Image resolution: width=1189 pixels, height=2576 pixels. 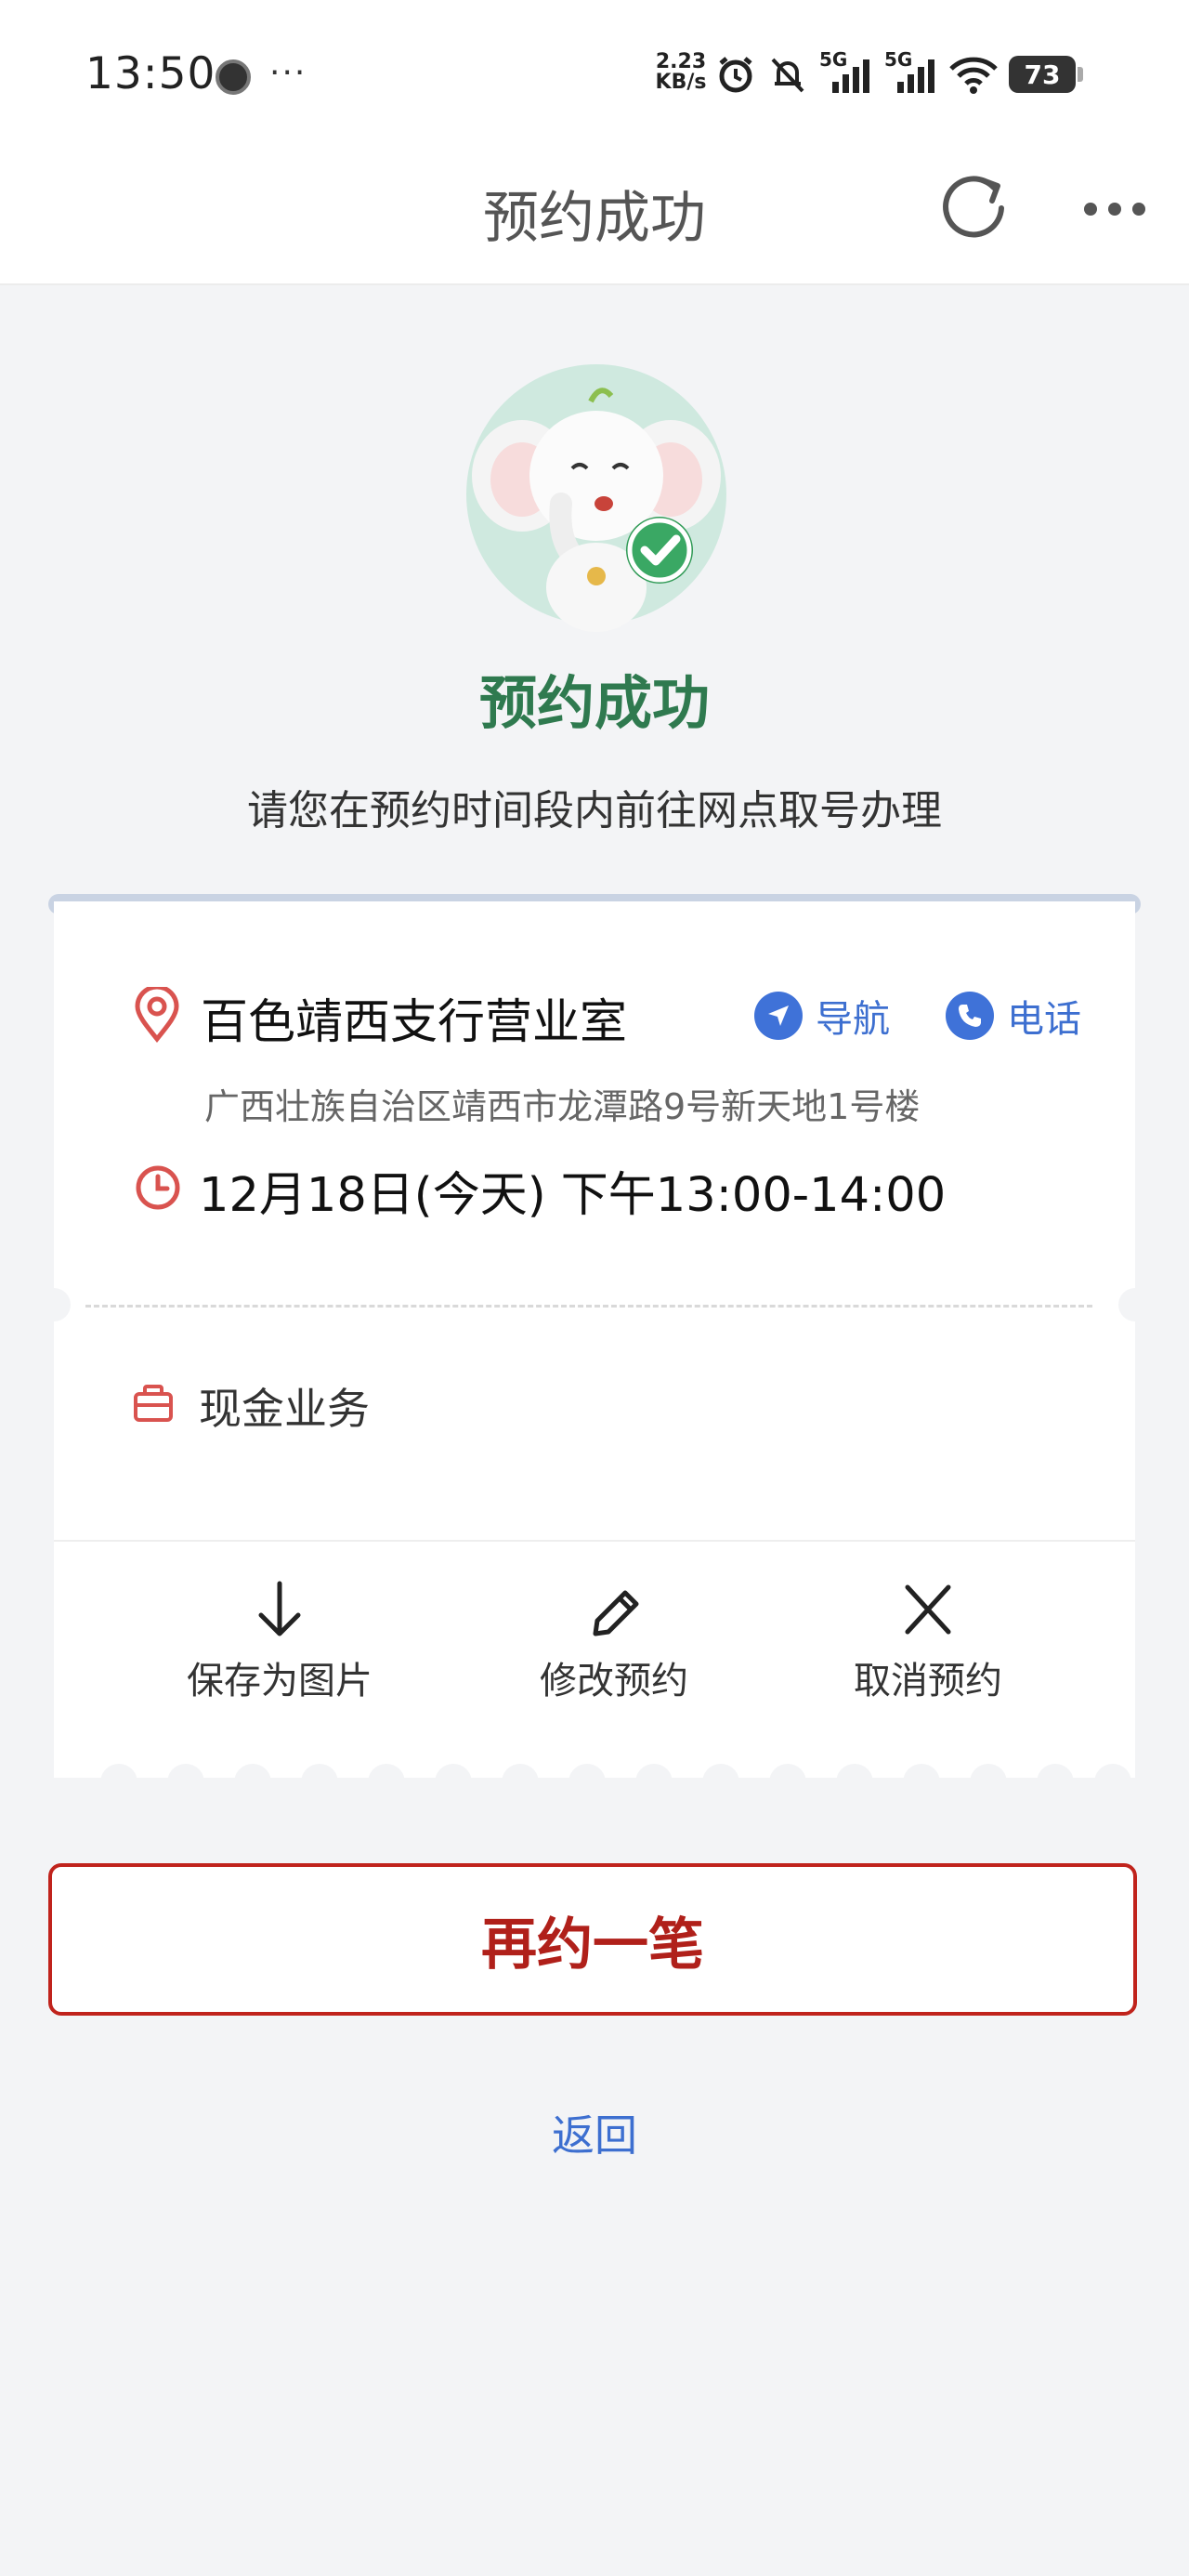 I want to click on ticket-dashed-divider, so click(x=588, y=1306).